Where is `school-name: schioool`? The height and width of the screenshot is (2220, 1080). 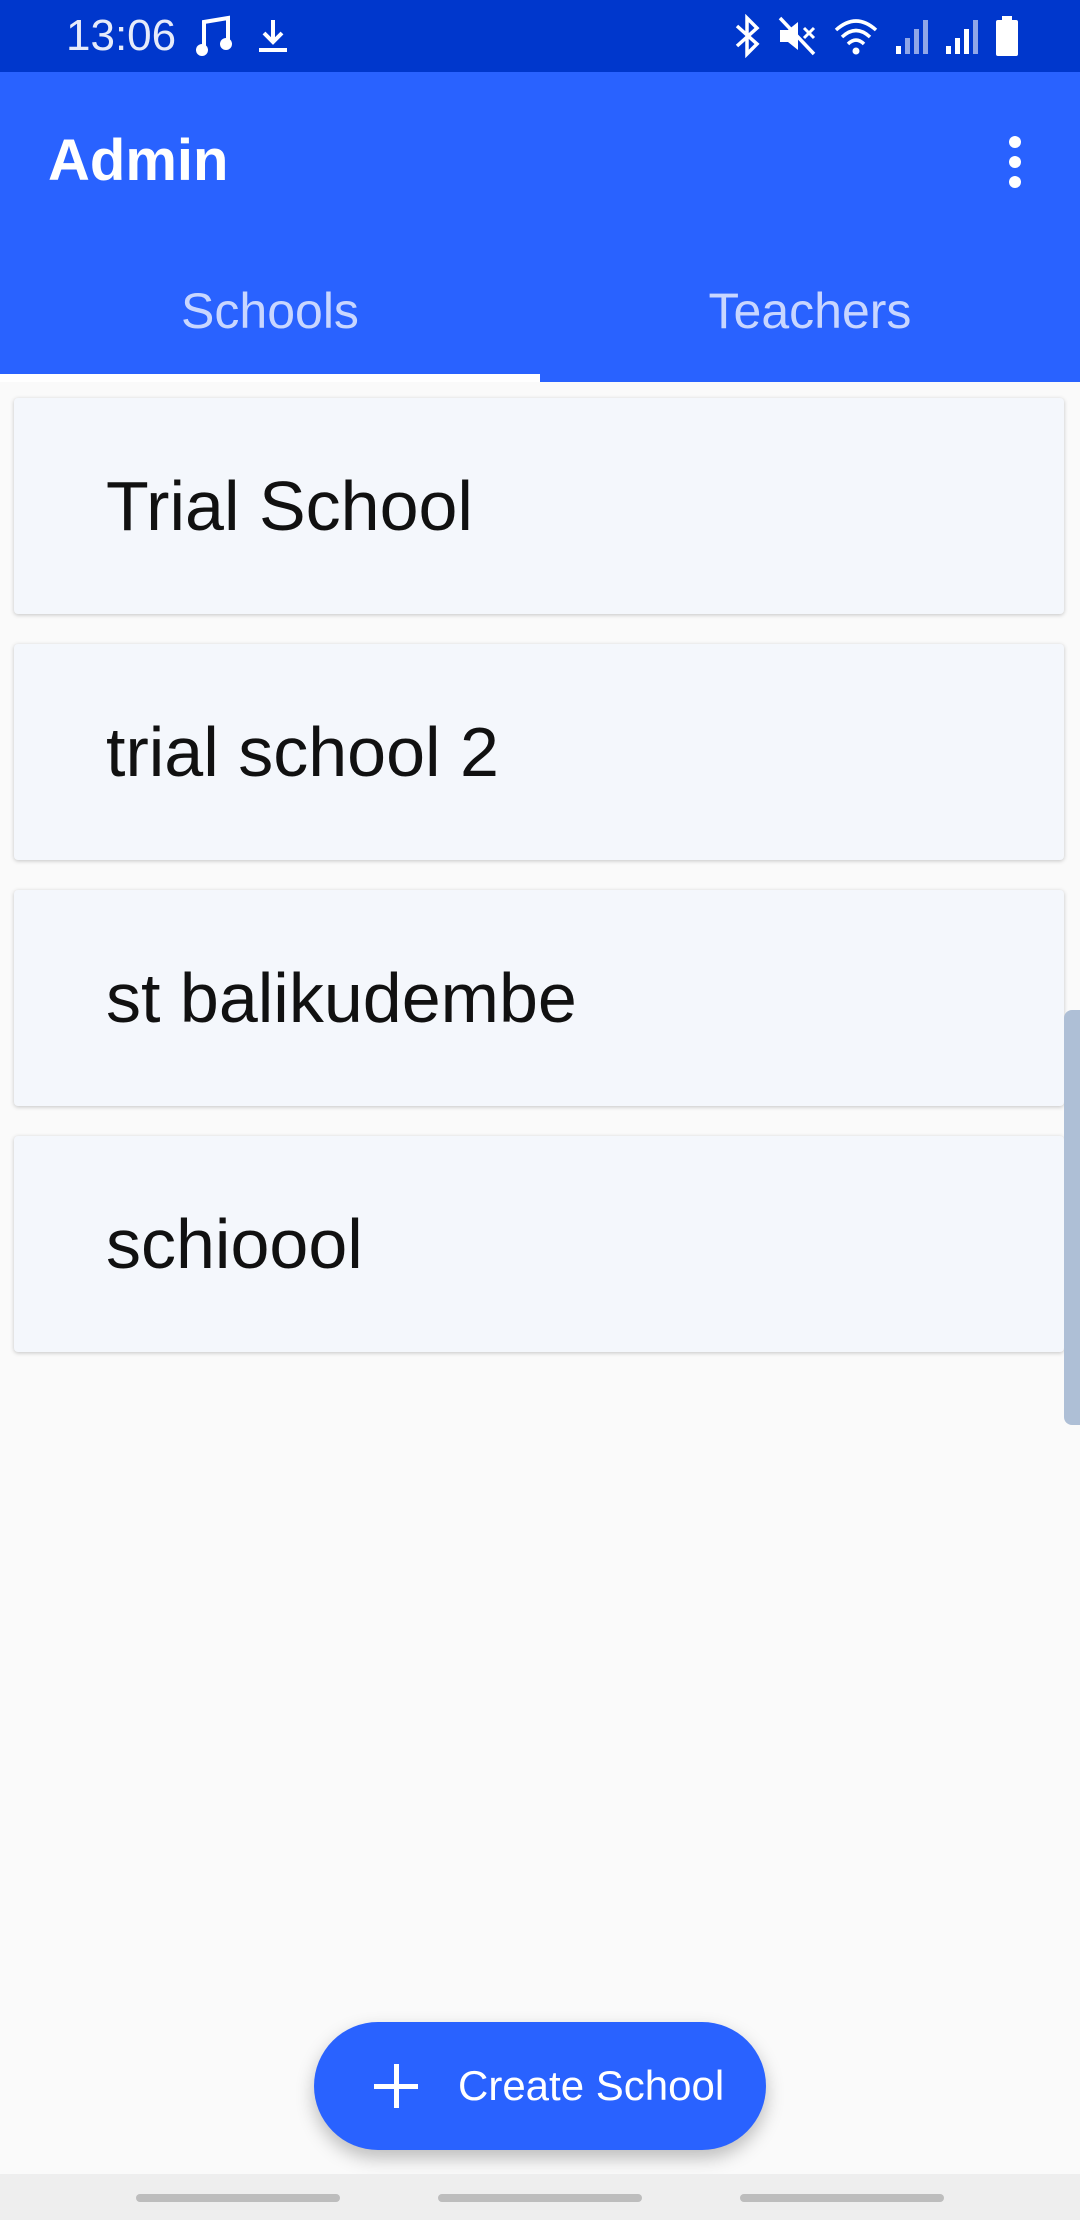 school-name: schioool is located at coordinates (234, 1244).